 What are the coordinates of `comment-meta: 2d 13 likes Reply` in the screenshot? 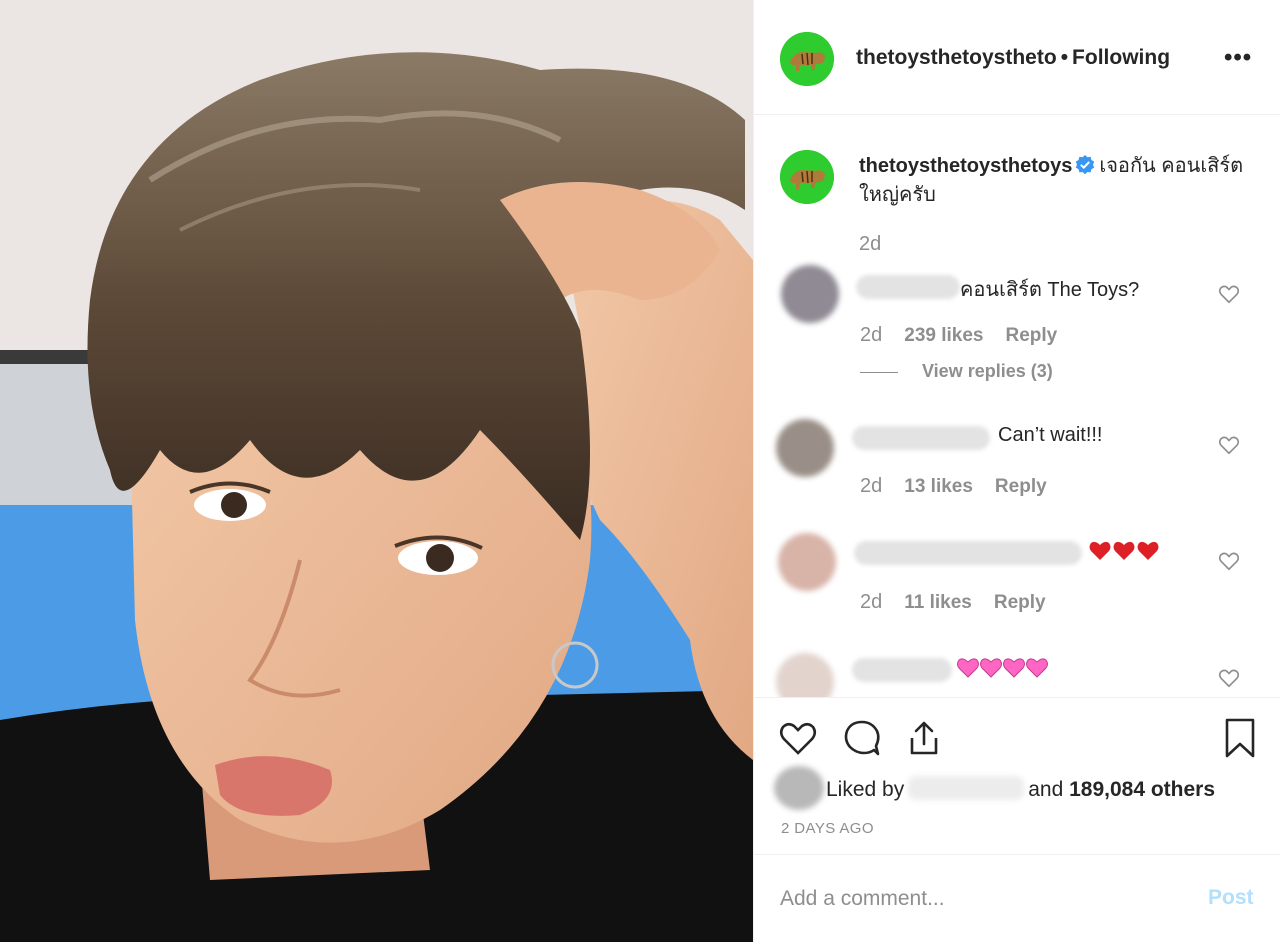 It's located at (953, 486).